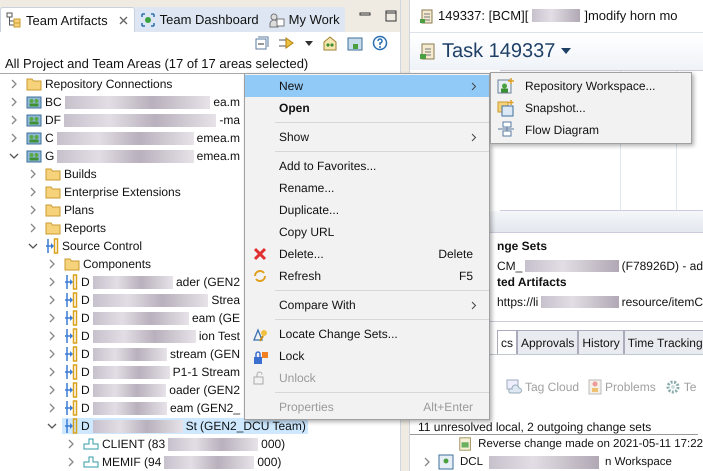 The width and height of the screenshot is (703, 471). I want to click on link-text: resource/itemC, so click(662, 302).